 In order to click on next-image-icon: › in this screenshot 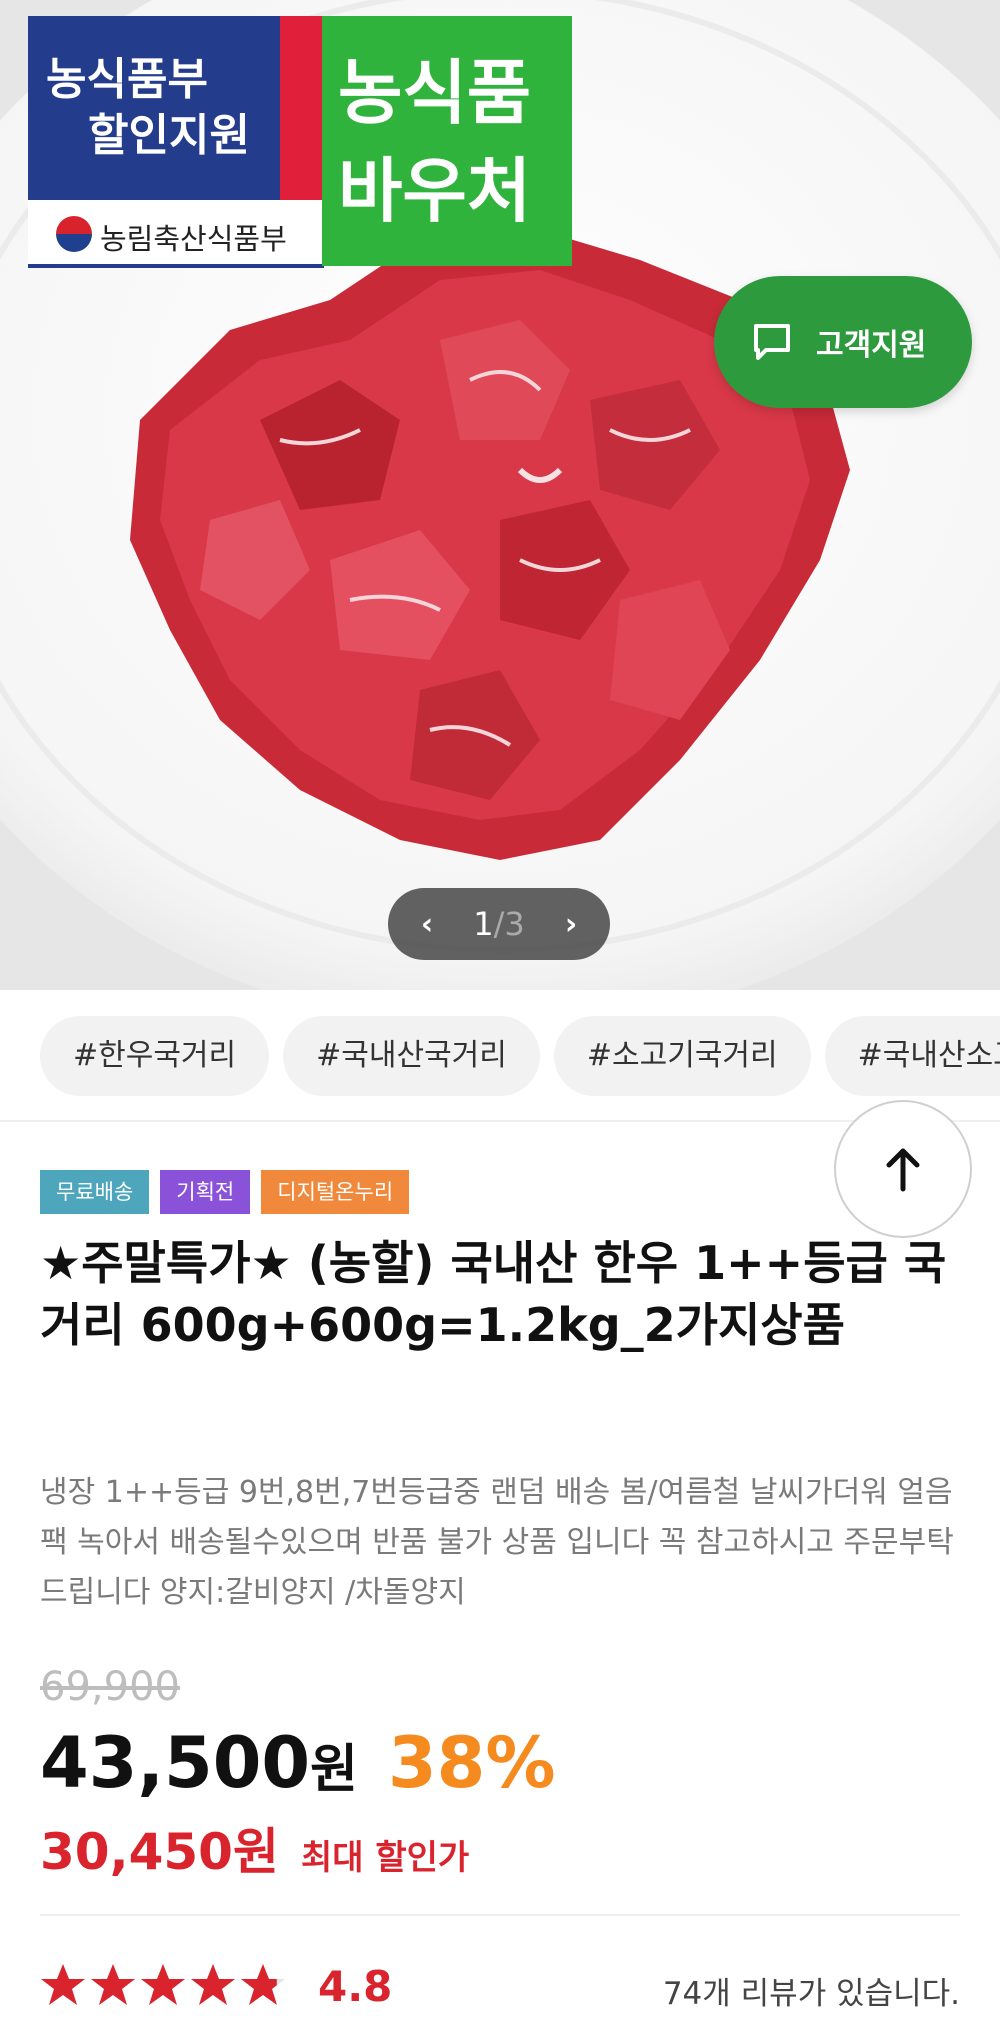, I will do `click(571, 924)`.